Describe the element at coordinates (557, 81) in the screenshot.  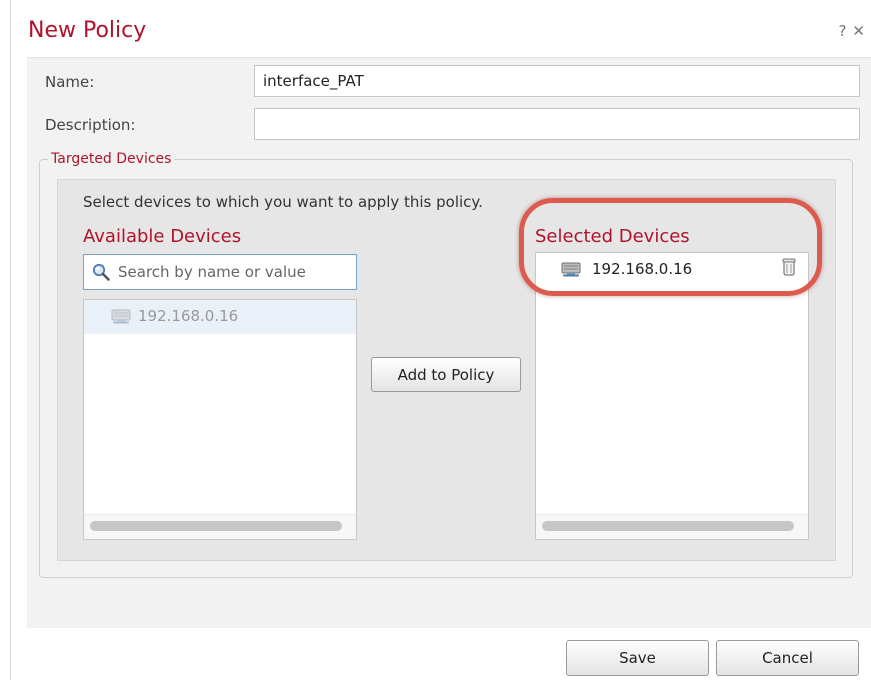
I see `name-input` at that location.